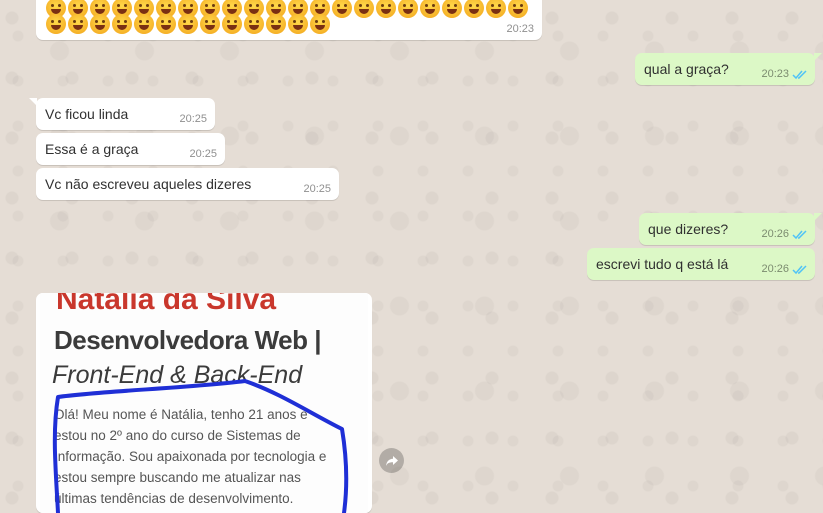 This screenshot has width=823, height=513. I want to click on message-incoming: Vc ficou linda 20:25, so click(122, 114).